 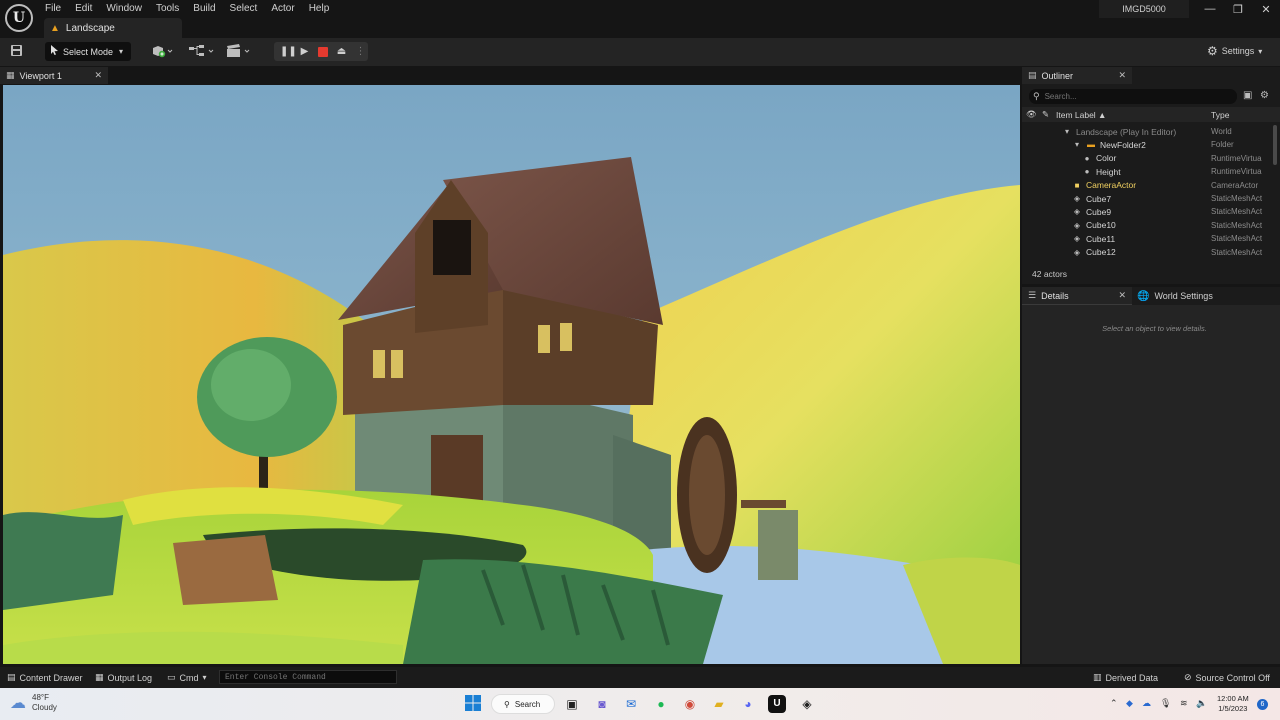 What do you see at coordinates (1147, 185) in the screenshot?
I see `outliner-row: ■ CameraActor CameraActor` at bounding box center [1147, 185].